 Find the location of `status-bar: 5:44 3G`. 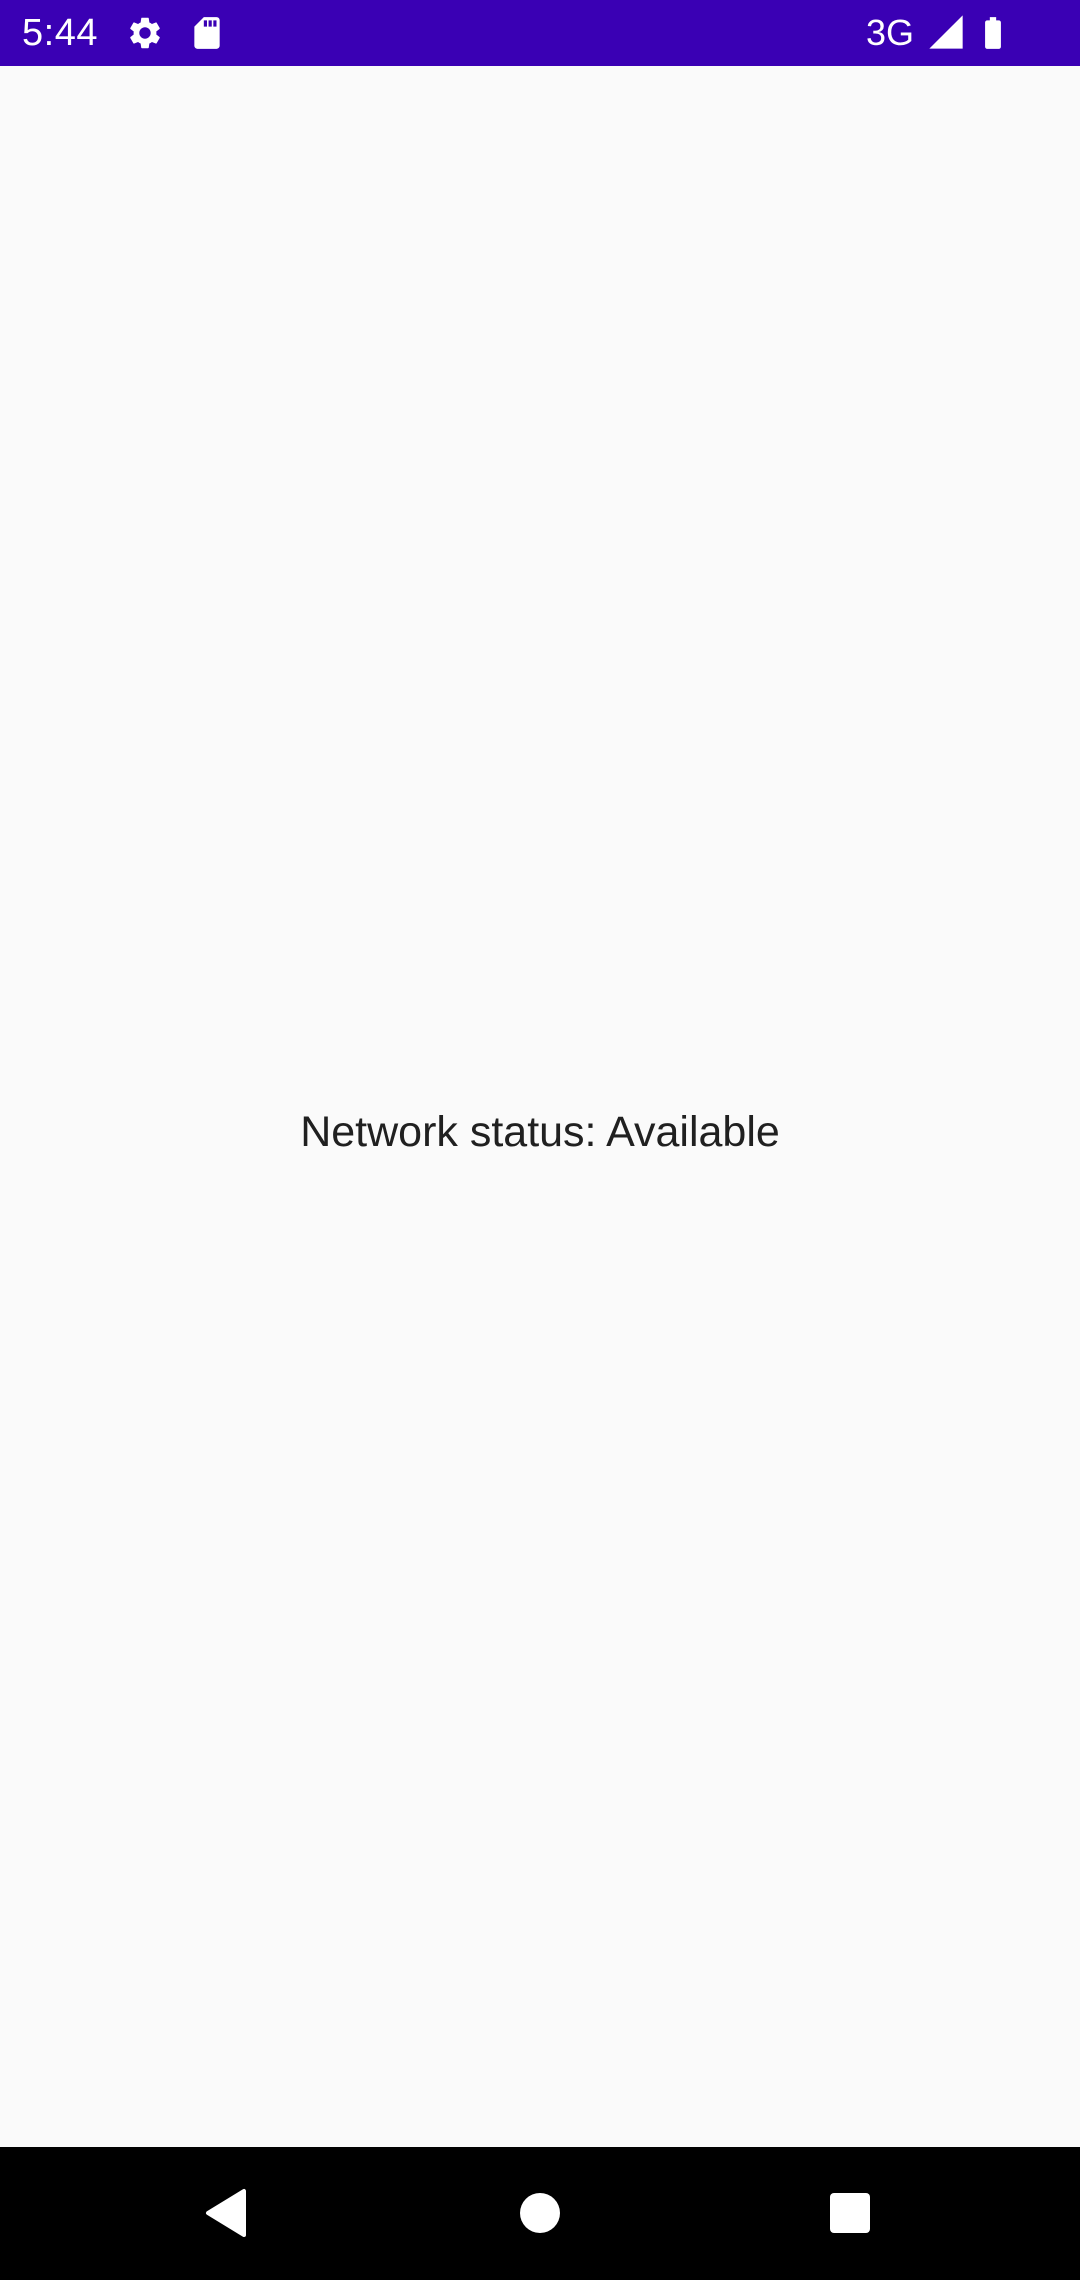

status-bar: 5:44 3G is located at coordinates (540, 33).